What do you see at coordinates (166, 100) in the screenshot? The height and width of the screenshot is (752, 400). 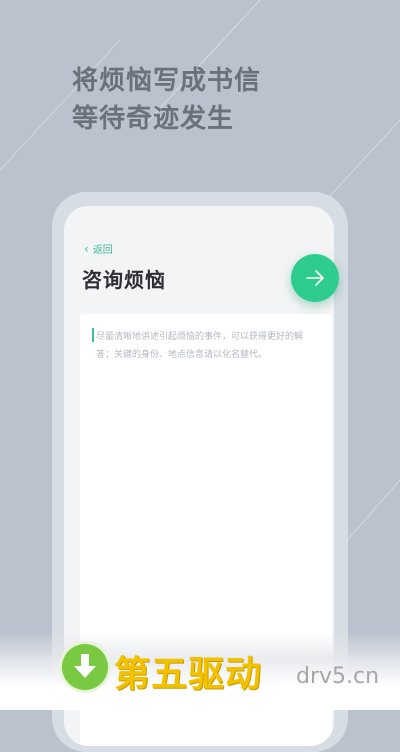 I see `promo-headline: 将烦恼写成书信 等待奇迹发生` at bounding box center [166, 100].